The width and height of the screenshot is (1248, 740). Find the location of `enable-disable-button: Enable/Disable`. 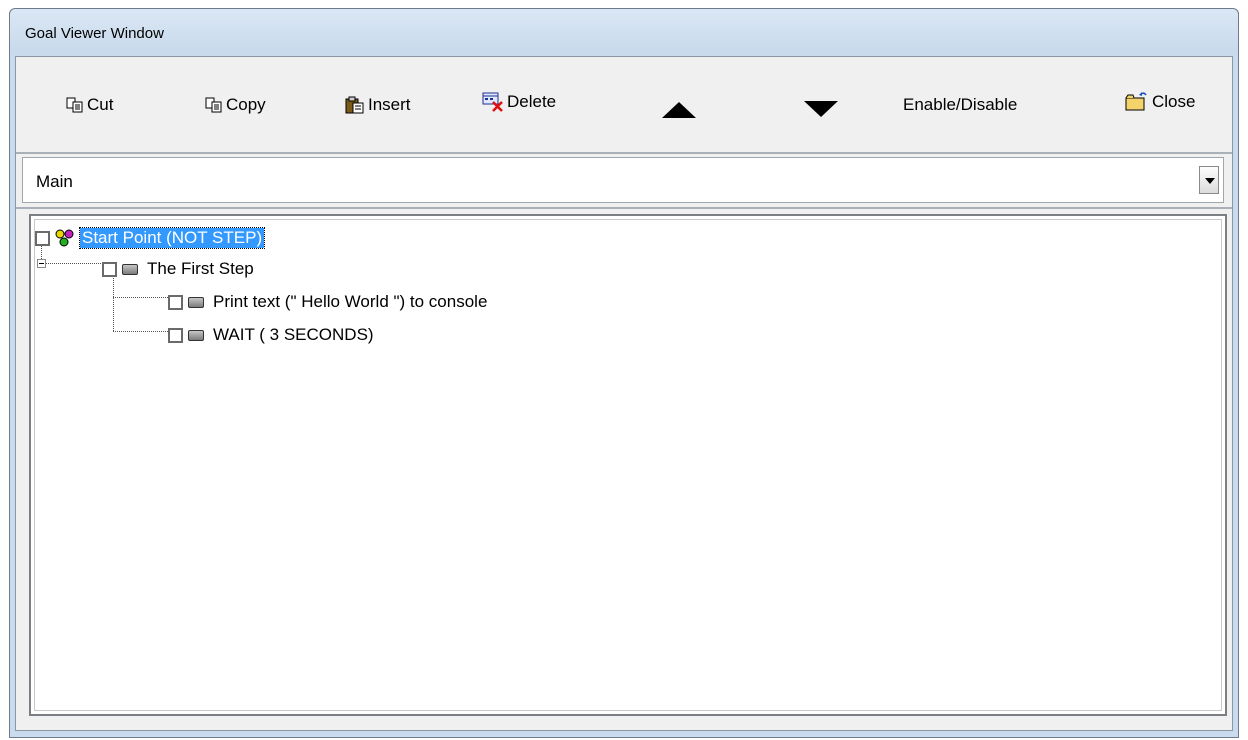

enable-disable-button: Enable/Disable is located at coordinates (960, 105).